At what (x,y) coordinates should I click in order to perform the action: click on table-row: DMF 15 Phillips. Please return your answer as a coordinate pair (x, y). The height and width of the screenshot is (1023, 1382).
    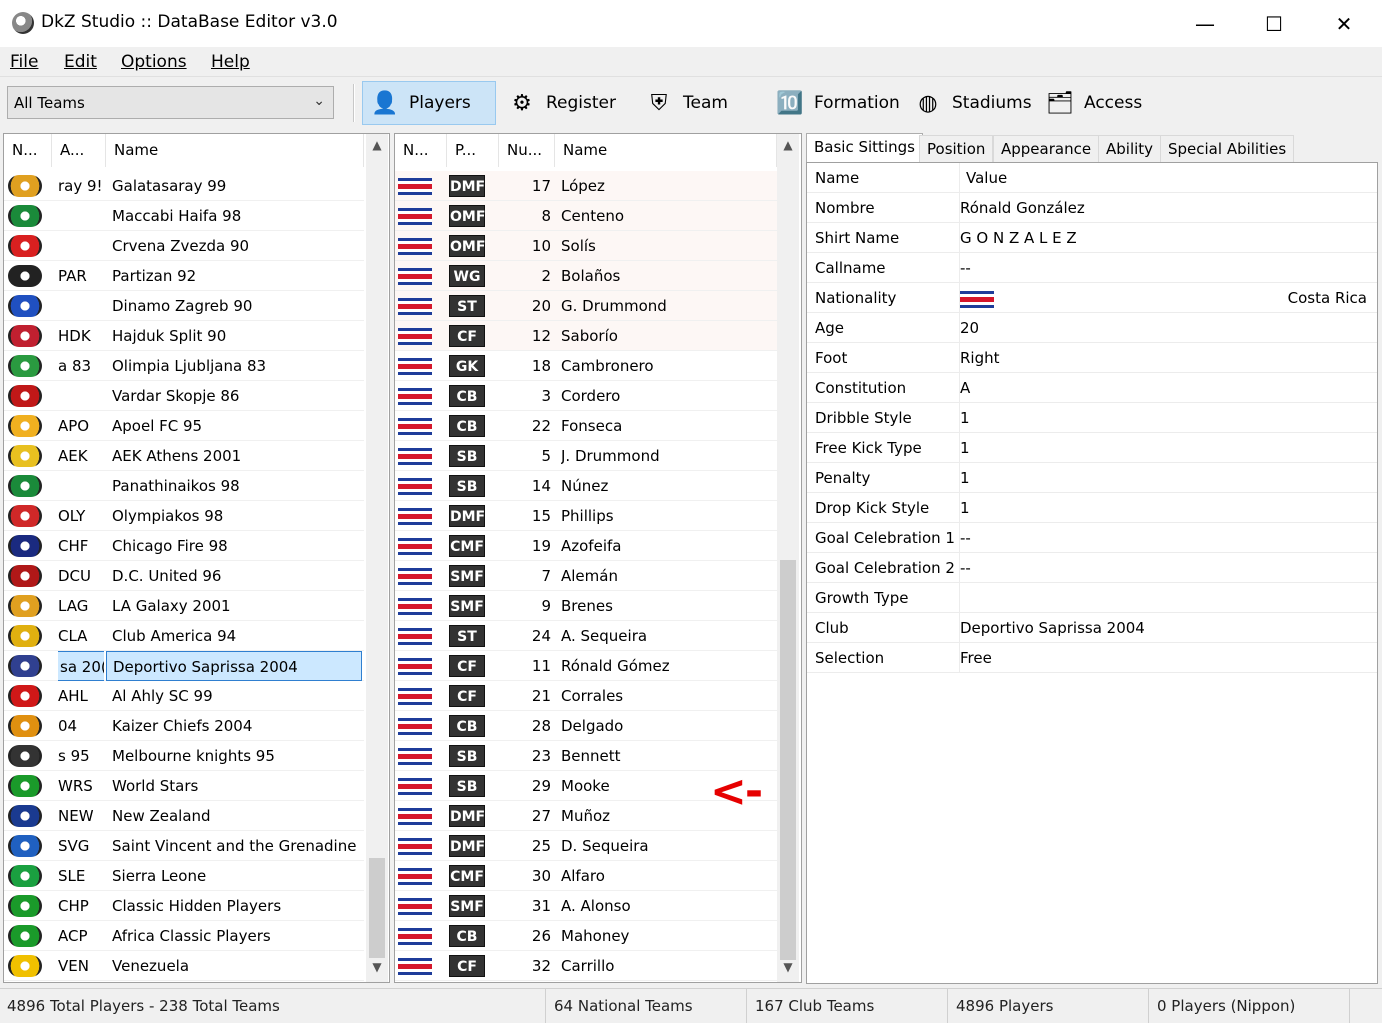
    Looking at the image, I should click on (586, 516).